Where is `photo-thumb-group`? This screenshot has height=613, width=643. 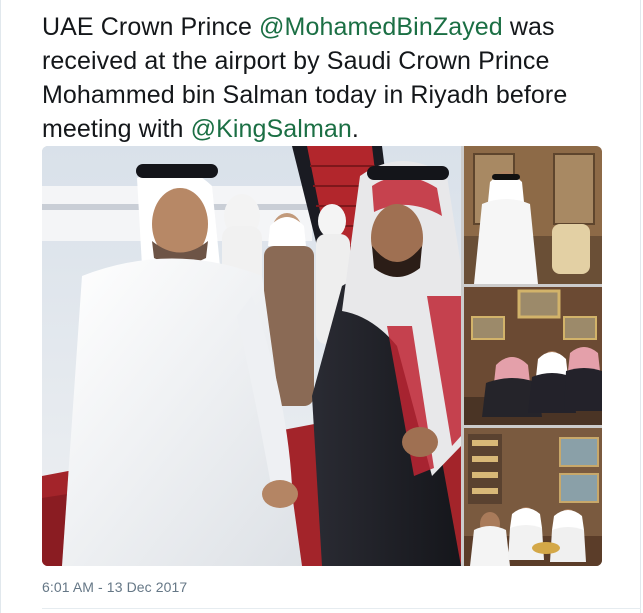 photo-thumb-group is located at coordinates (533, 497).